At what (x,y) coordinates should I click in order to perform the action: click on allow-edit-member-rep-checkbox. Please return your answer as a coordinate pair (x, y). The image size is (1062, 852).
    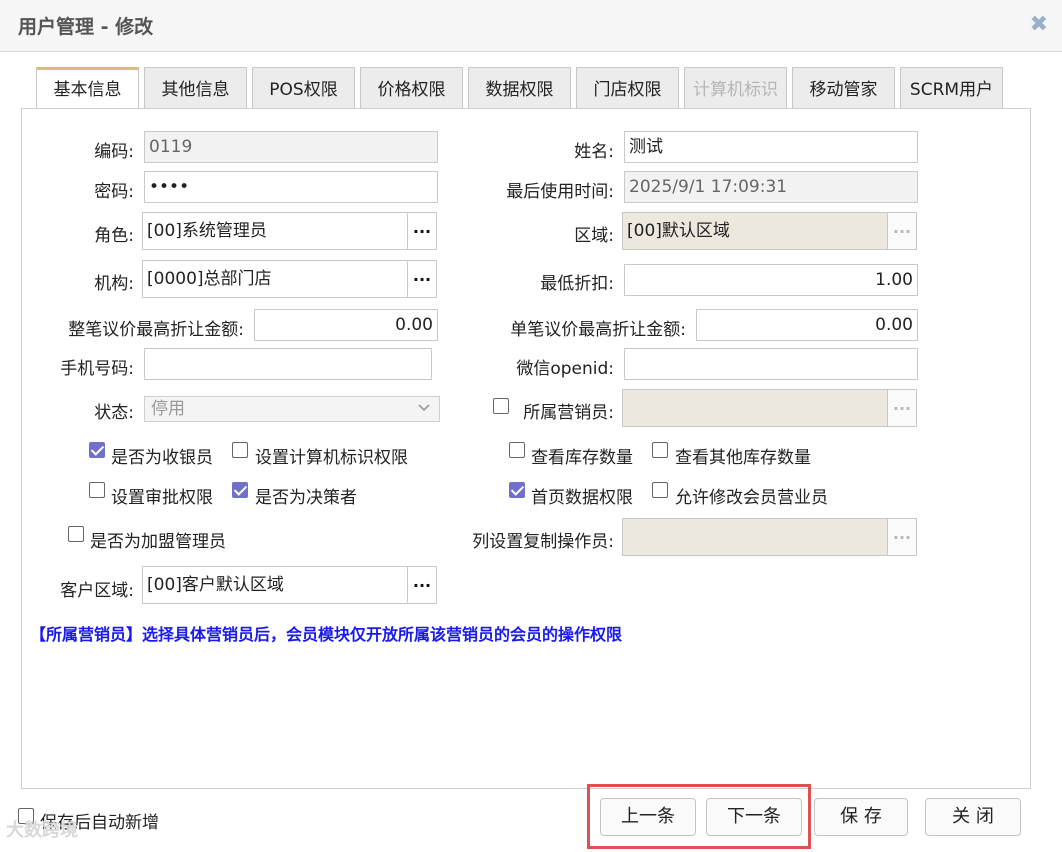
    Looking at the image, I should click on (660, 490).